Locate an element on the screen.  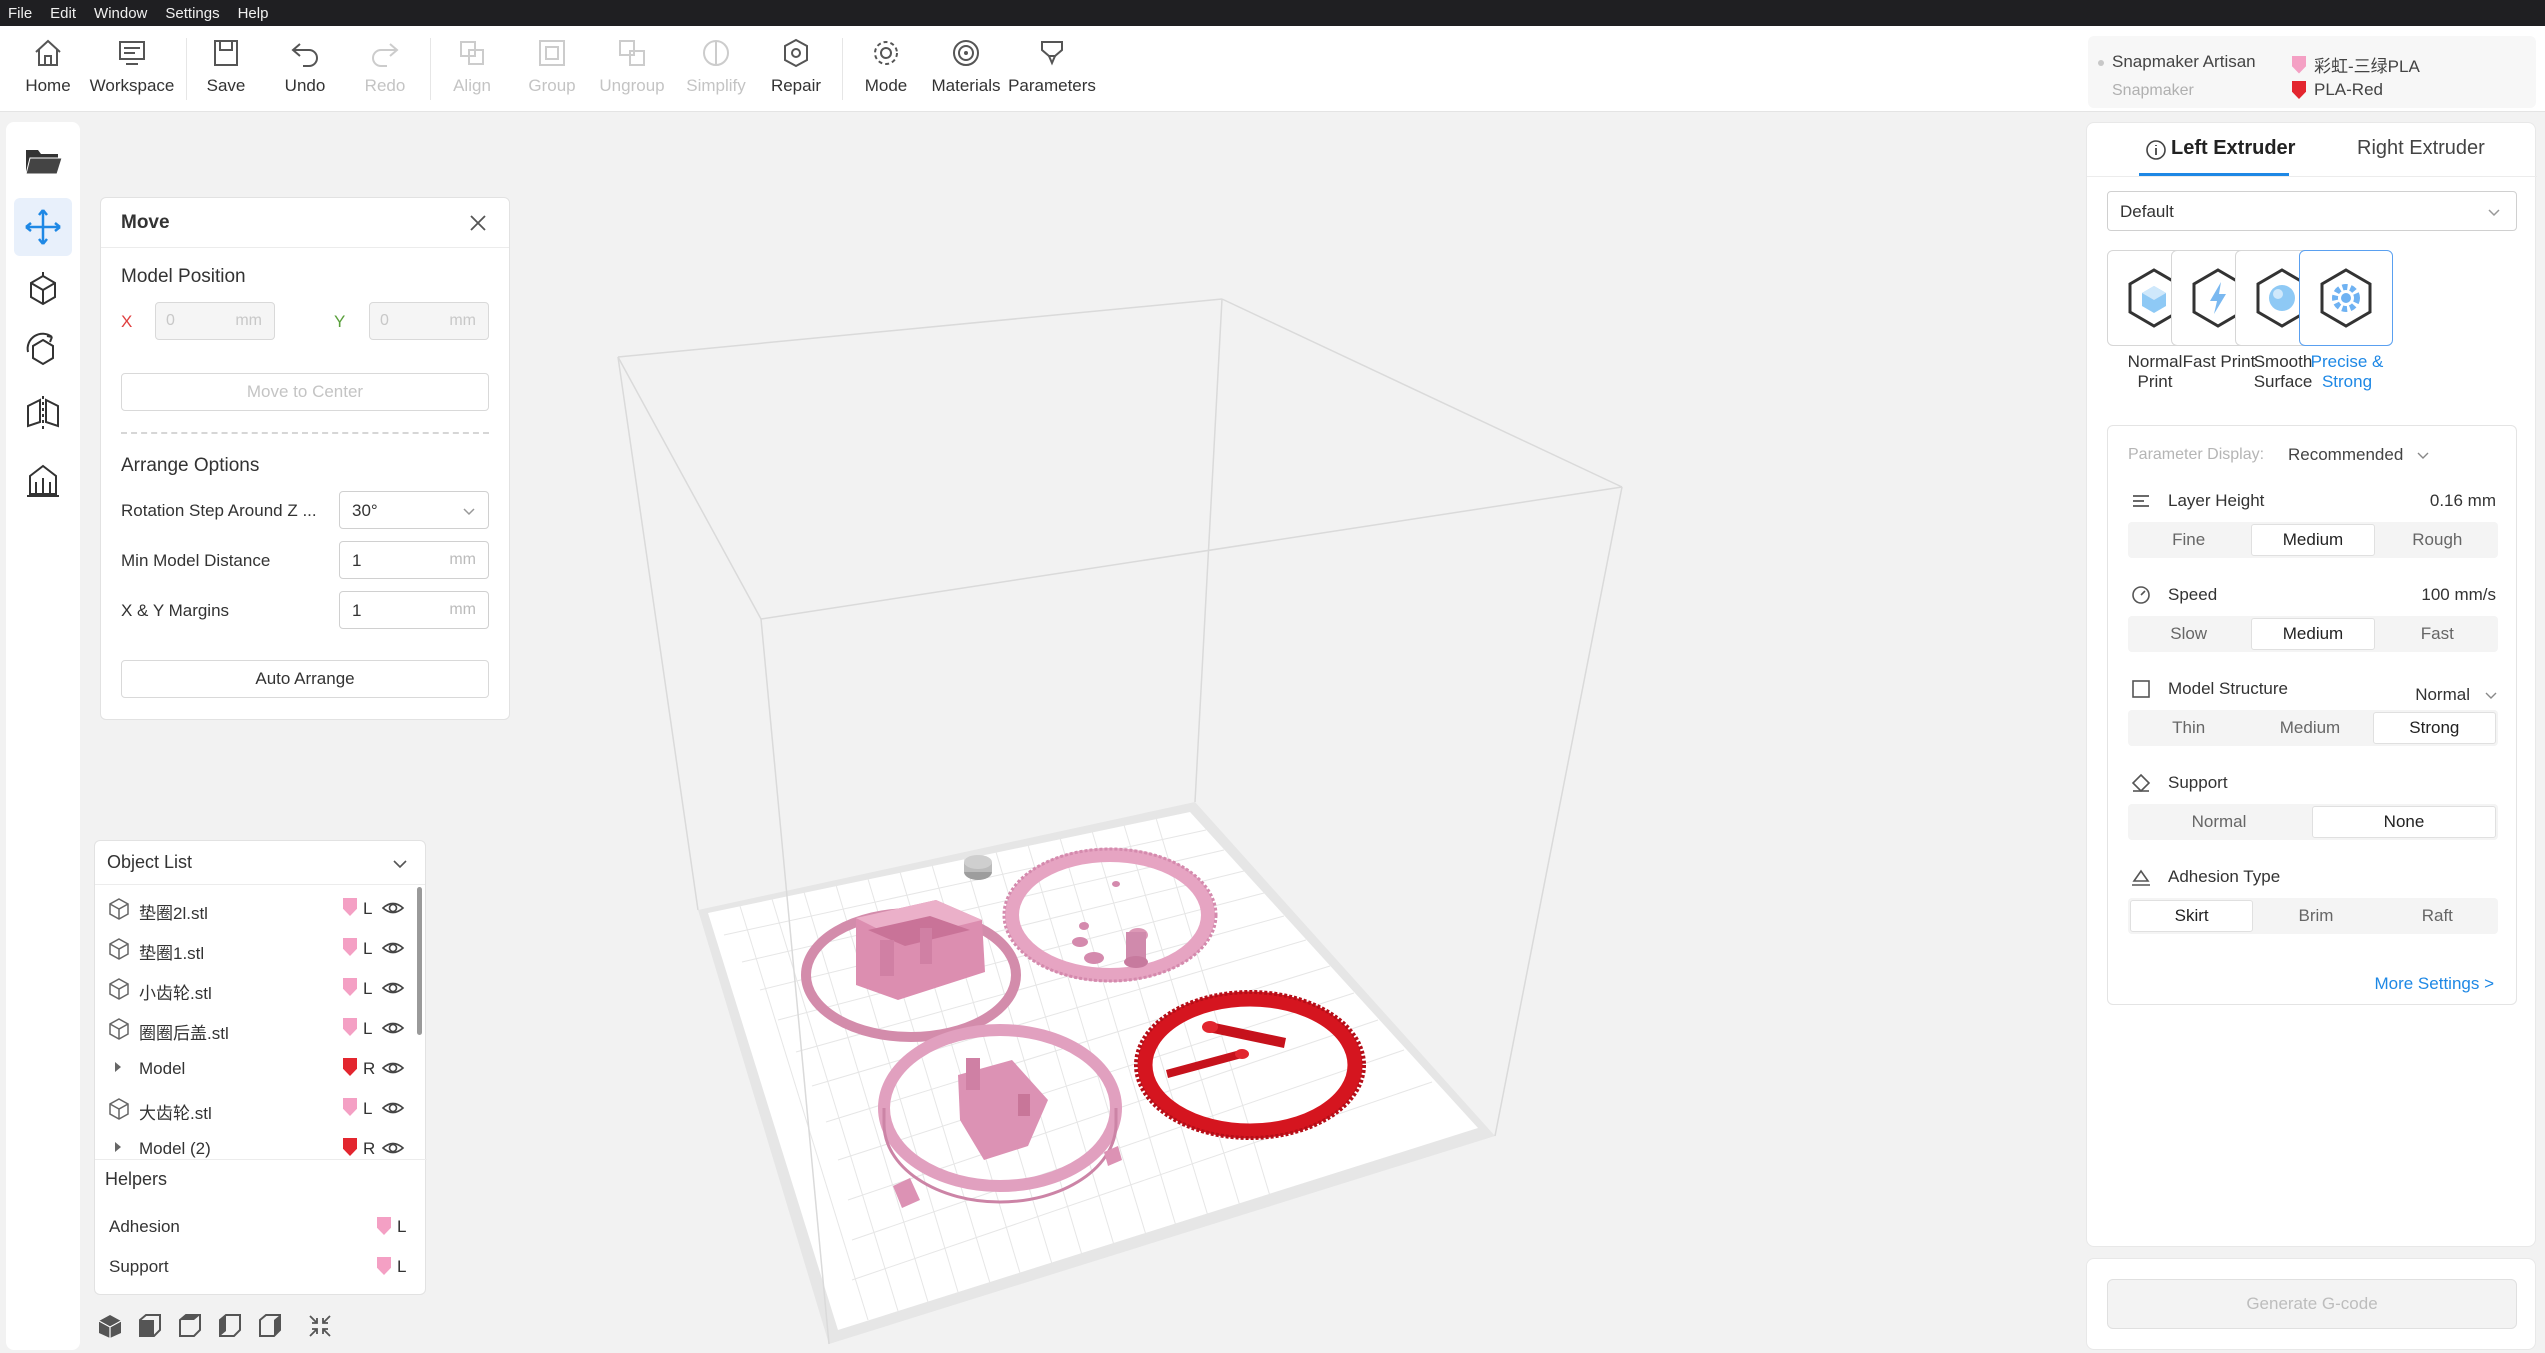
menu-help: Help is located at coordinates (253, 13).